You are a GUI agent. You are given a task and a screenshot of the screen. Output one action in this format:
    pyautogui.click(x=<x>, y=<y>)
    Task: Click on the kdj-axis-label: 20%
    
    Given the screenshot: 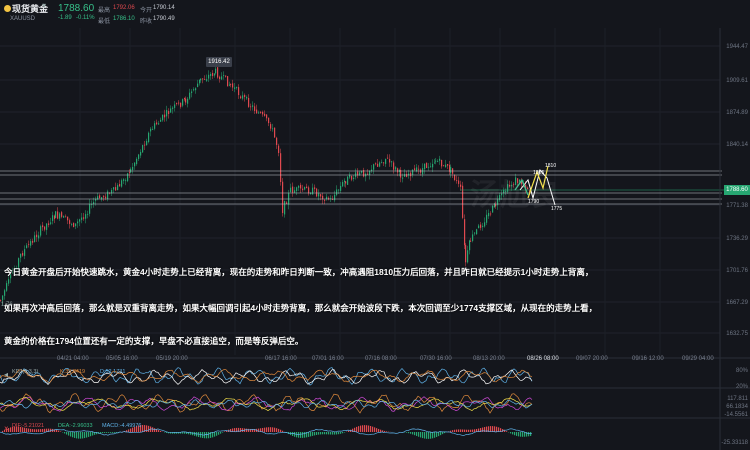 What is the action you would take?
    pyautogui.click(x=741, y=387)
    